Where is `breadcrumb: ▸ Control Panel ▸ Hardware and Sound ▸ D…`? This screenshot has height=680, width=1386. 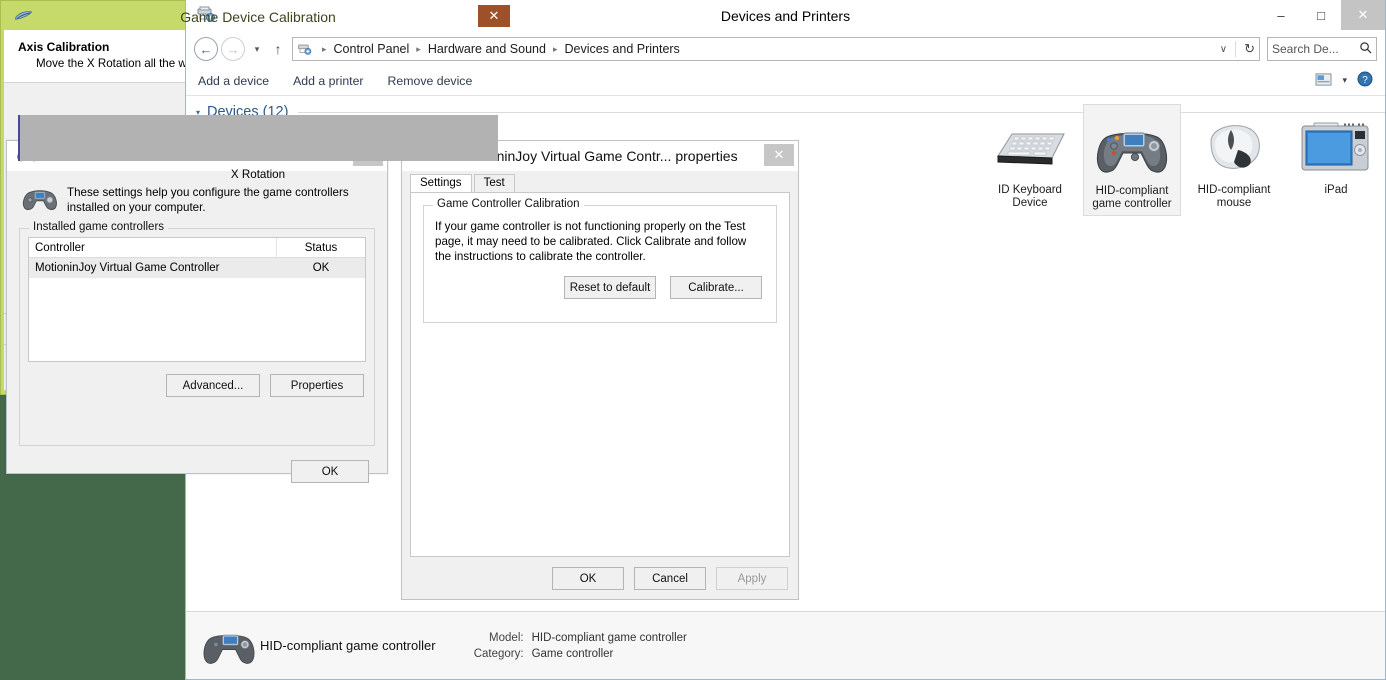 breadcrumb: ▸ Control Panel ▸ Hardware and Sound ▸ D… is located at coordinates (776, 49).